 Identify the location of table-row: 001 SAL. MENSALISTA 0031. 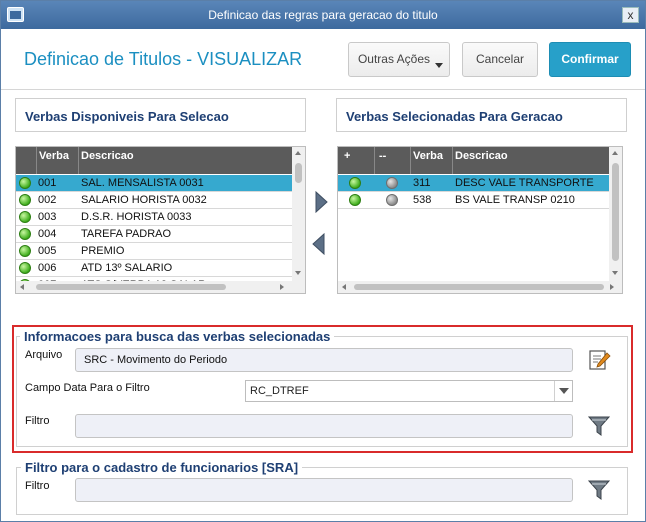
(154, 183).